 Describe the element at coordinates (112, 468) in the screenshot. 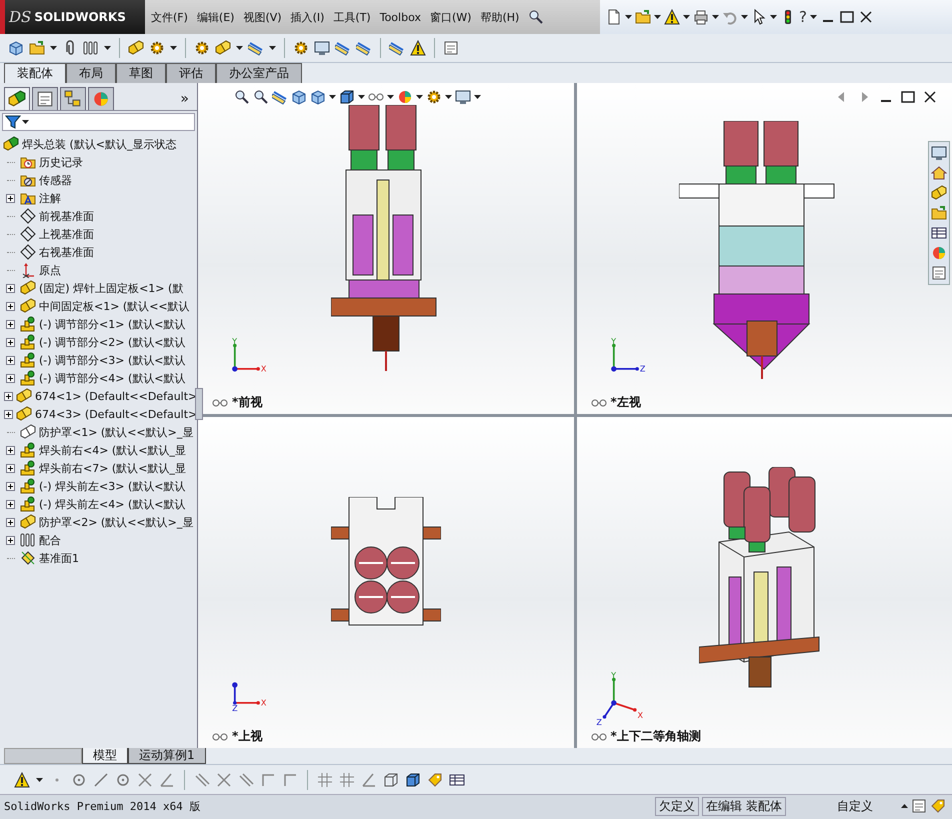

I see `tree-item: 焊头前右<7> (默认<默认_显` at that location.